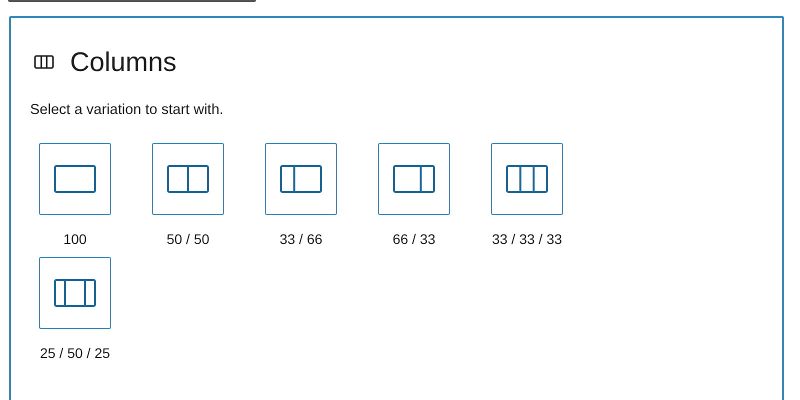 Image resolution: width=800 pixels, height=400 pixels. I want to click on variation-label: 100, so click(75, 239).